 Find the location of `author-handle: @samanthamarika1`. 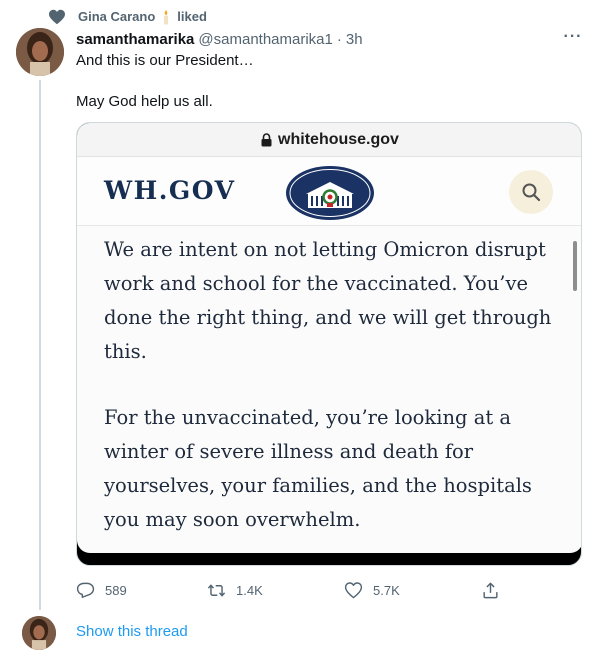

author-handle: @samanthamarika1 is located at coordinates (265, 39).